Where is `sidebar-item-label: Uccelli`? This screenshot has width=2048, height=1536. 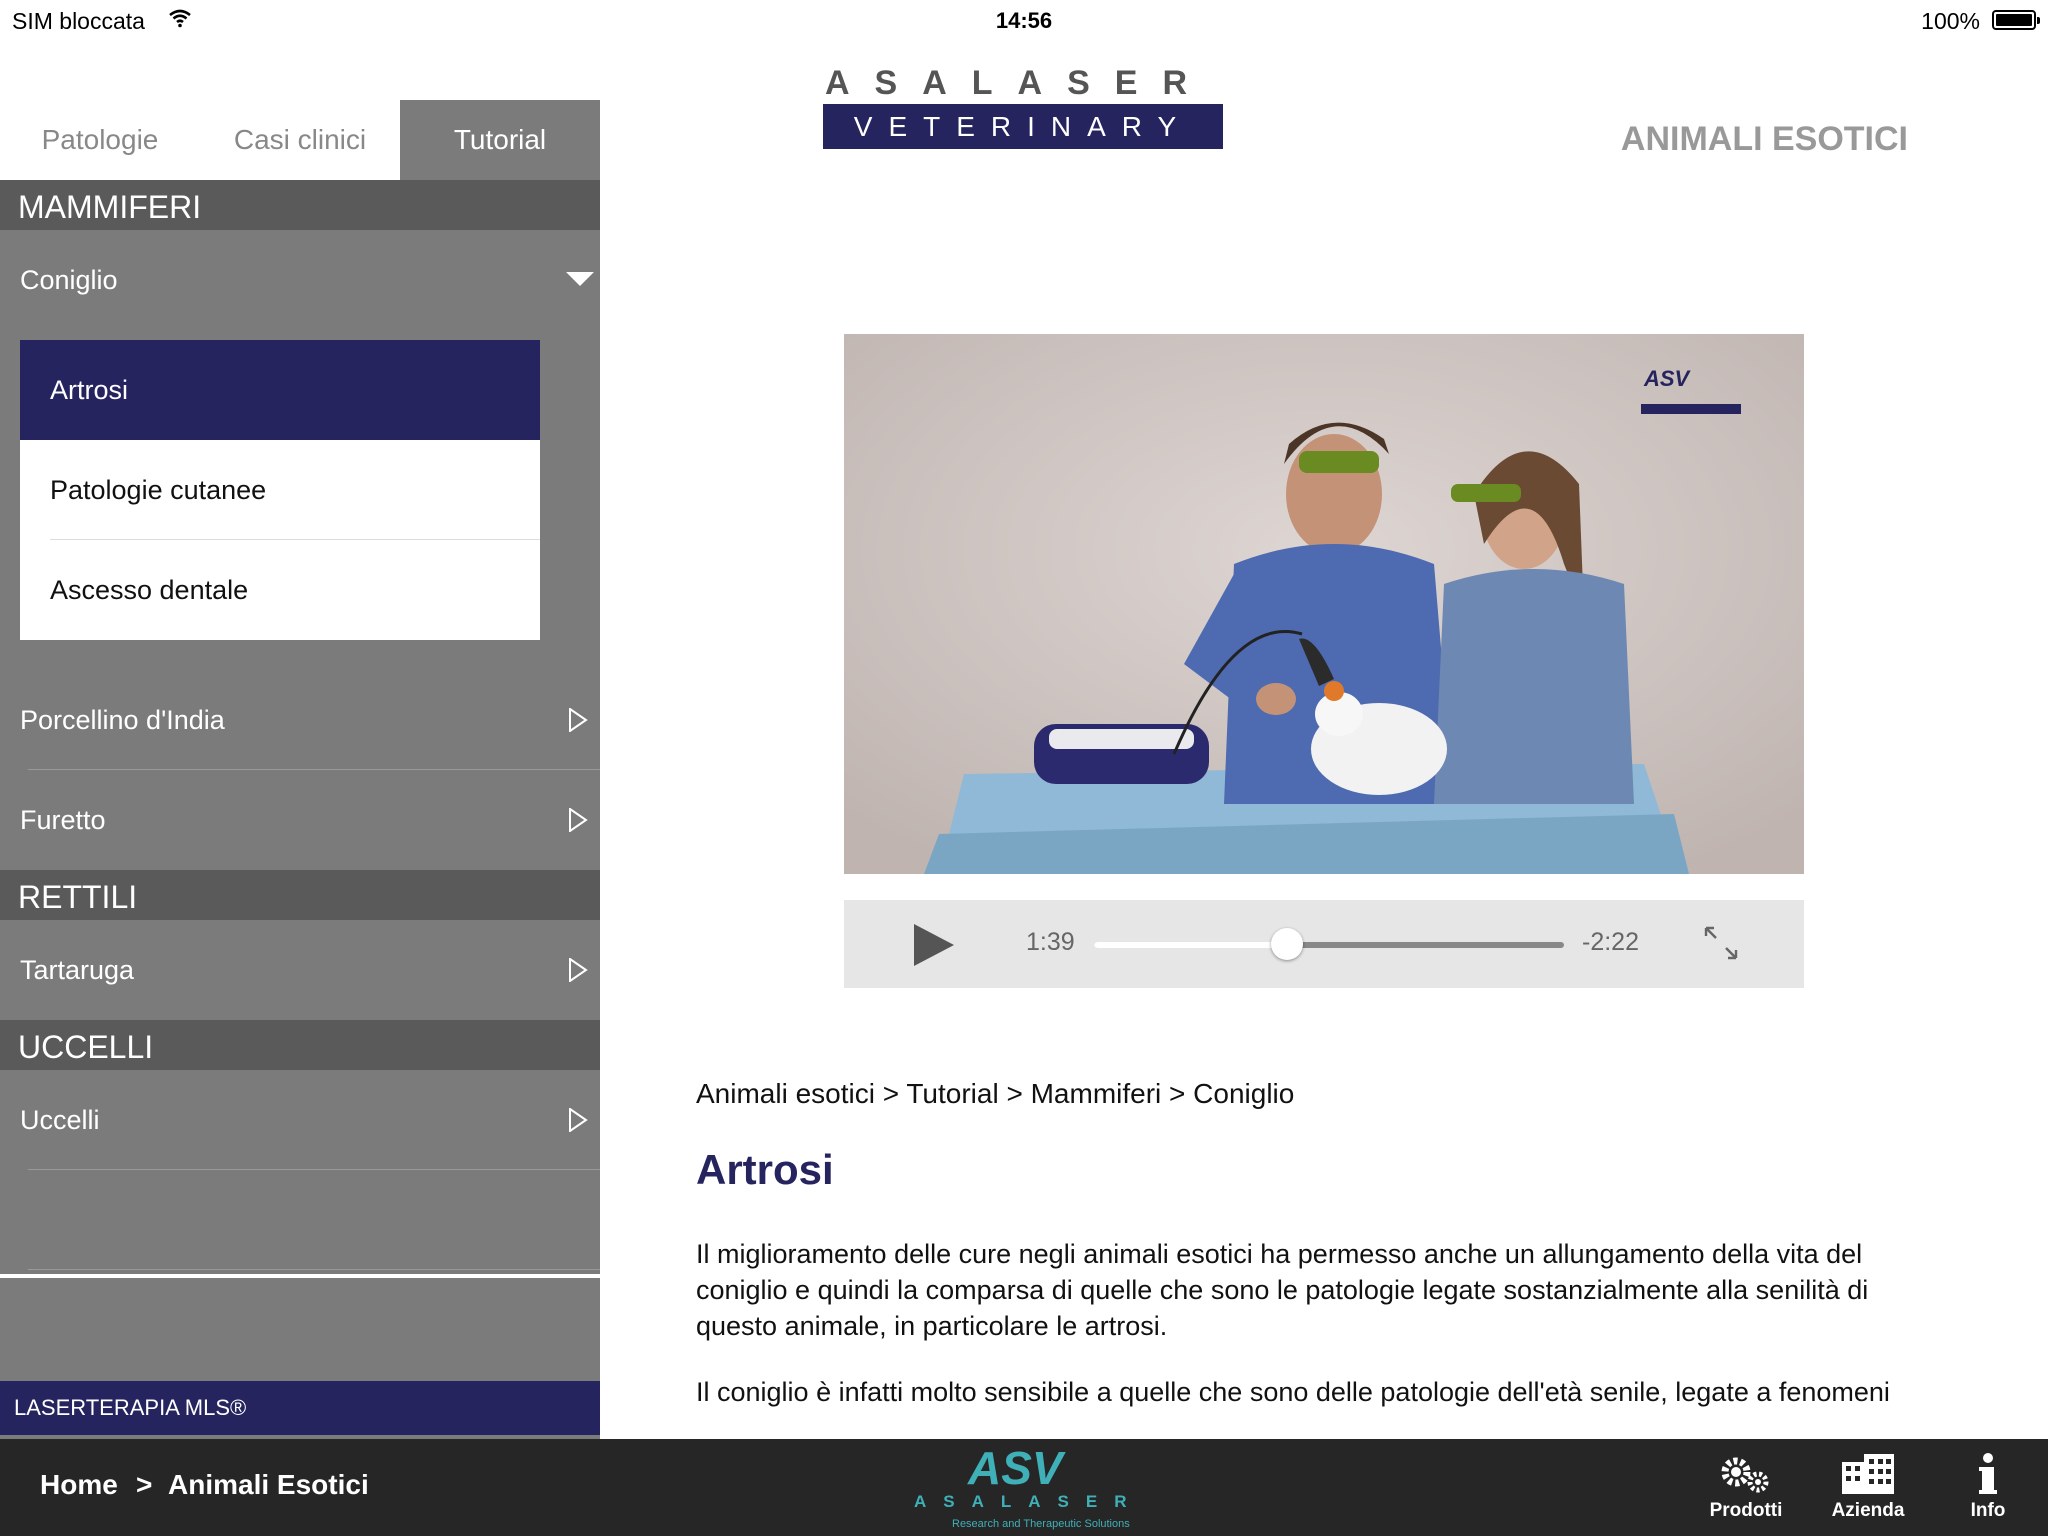
sidebar-item-label: Uccelli is located at coordinates (60, 1120).